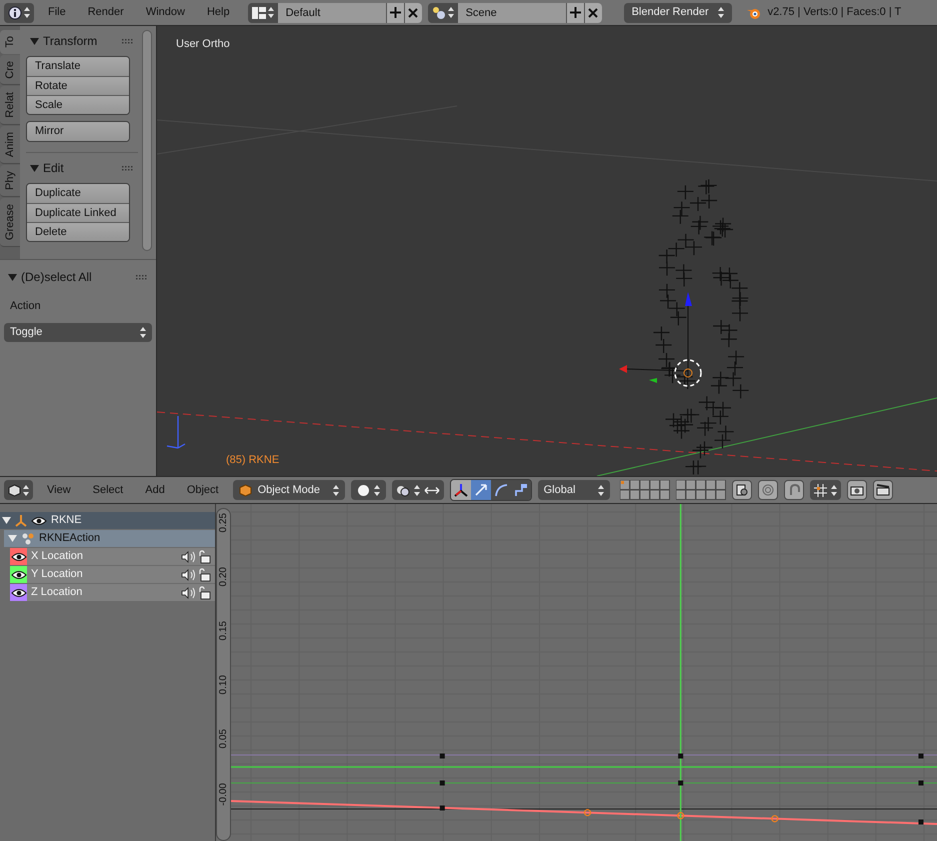 This screenshot has height=841, width=937. Describe the element at coordinates (109, 538) in the screenshot. I see `action-channel-row: RKNEAction` at that location.